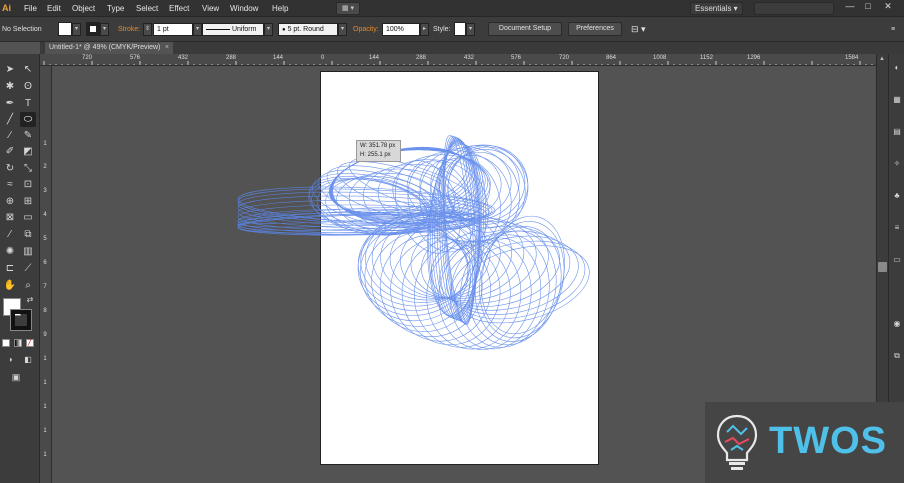  I want to click on tooltip-height: H: 255.1 px, so click(375, 155).